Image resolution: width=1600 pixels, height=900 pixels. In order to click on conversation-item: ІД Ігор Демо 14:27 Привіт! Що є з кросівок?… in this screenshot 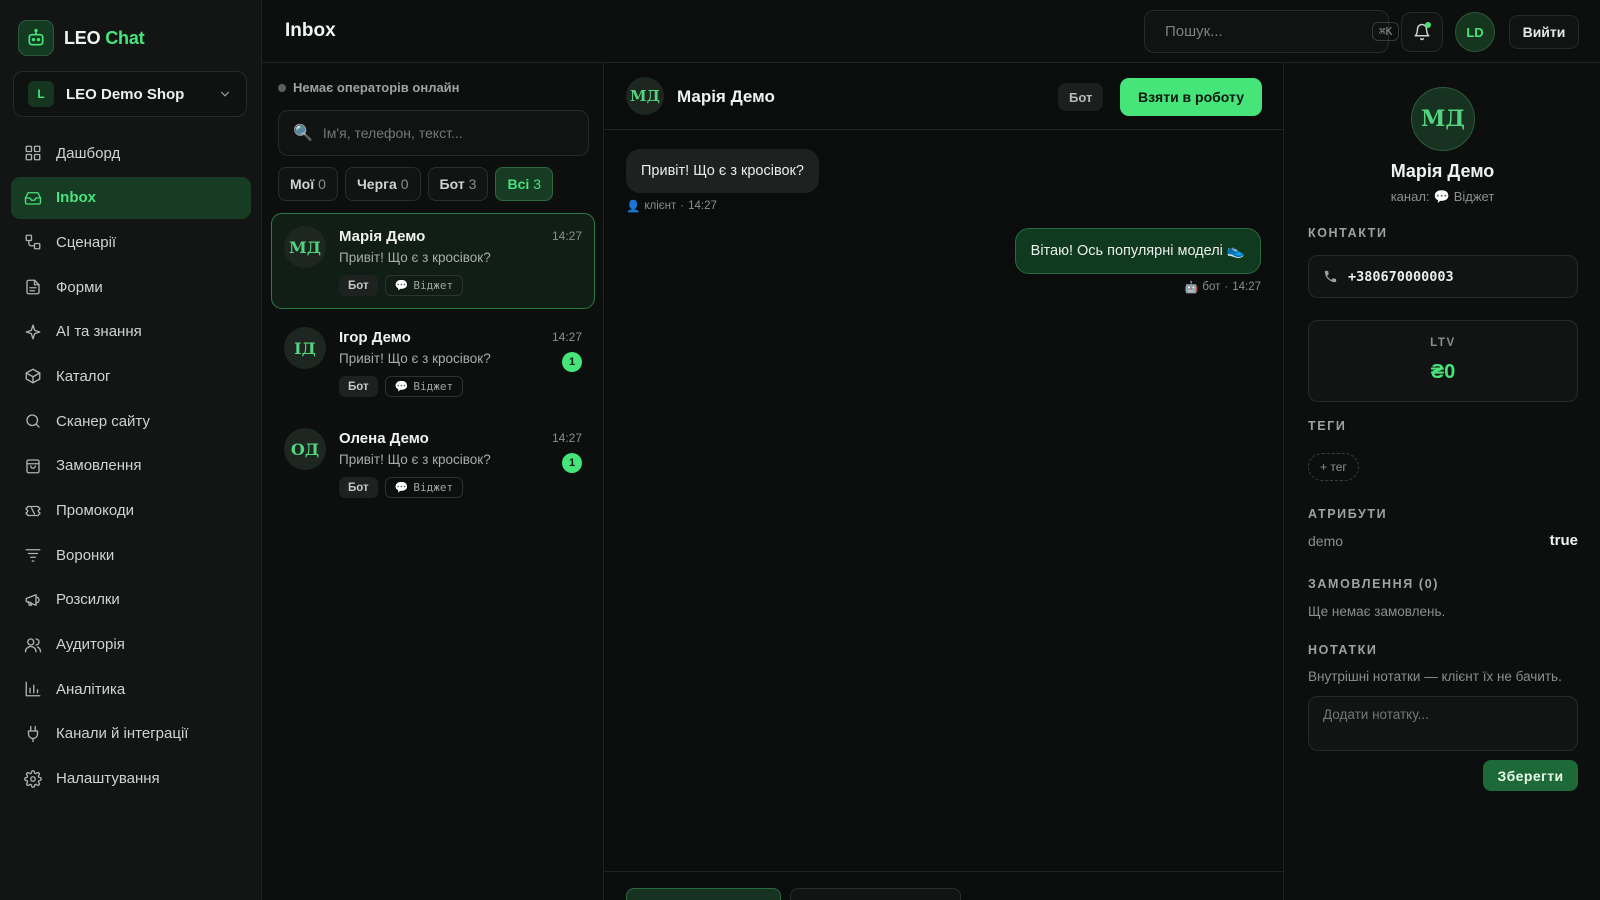, I will do `click(433, 362)`.